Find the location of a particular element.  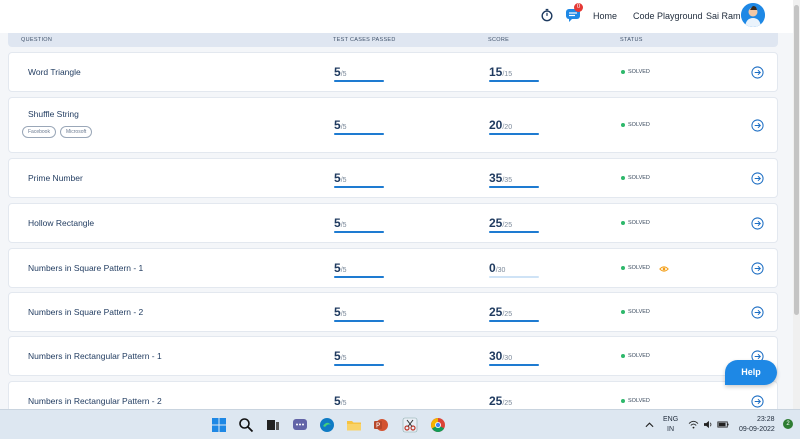

question-name: Hollow Rectangle is located at coordinates (61, 223).